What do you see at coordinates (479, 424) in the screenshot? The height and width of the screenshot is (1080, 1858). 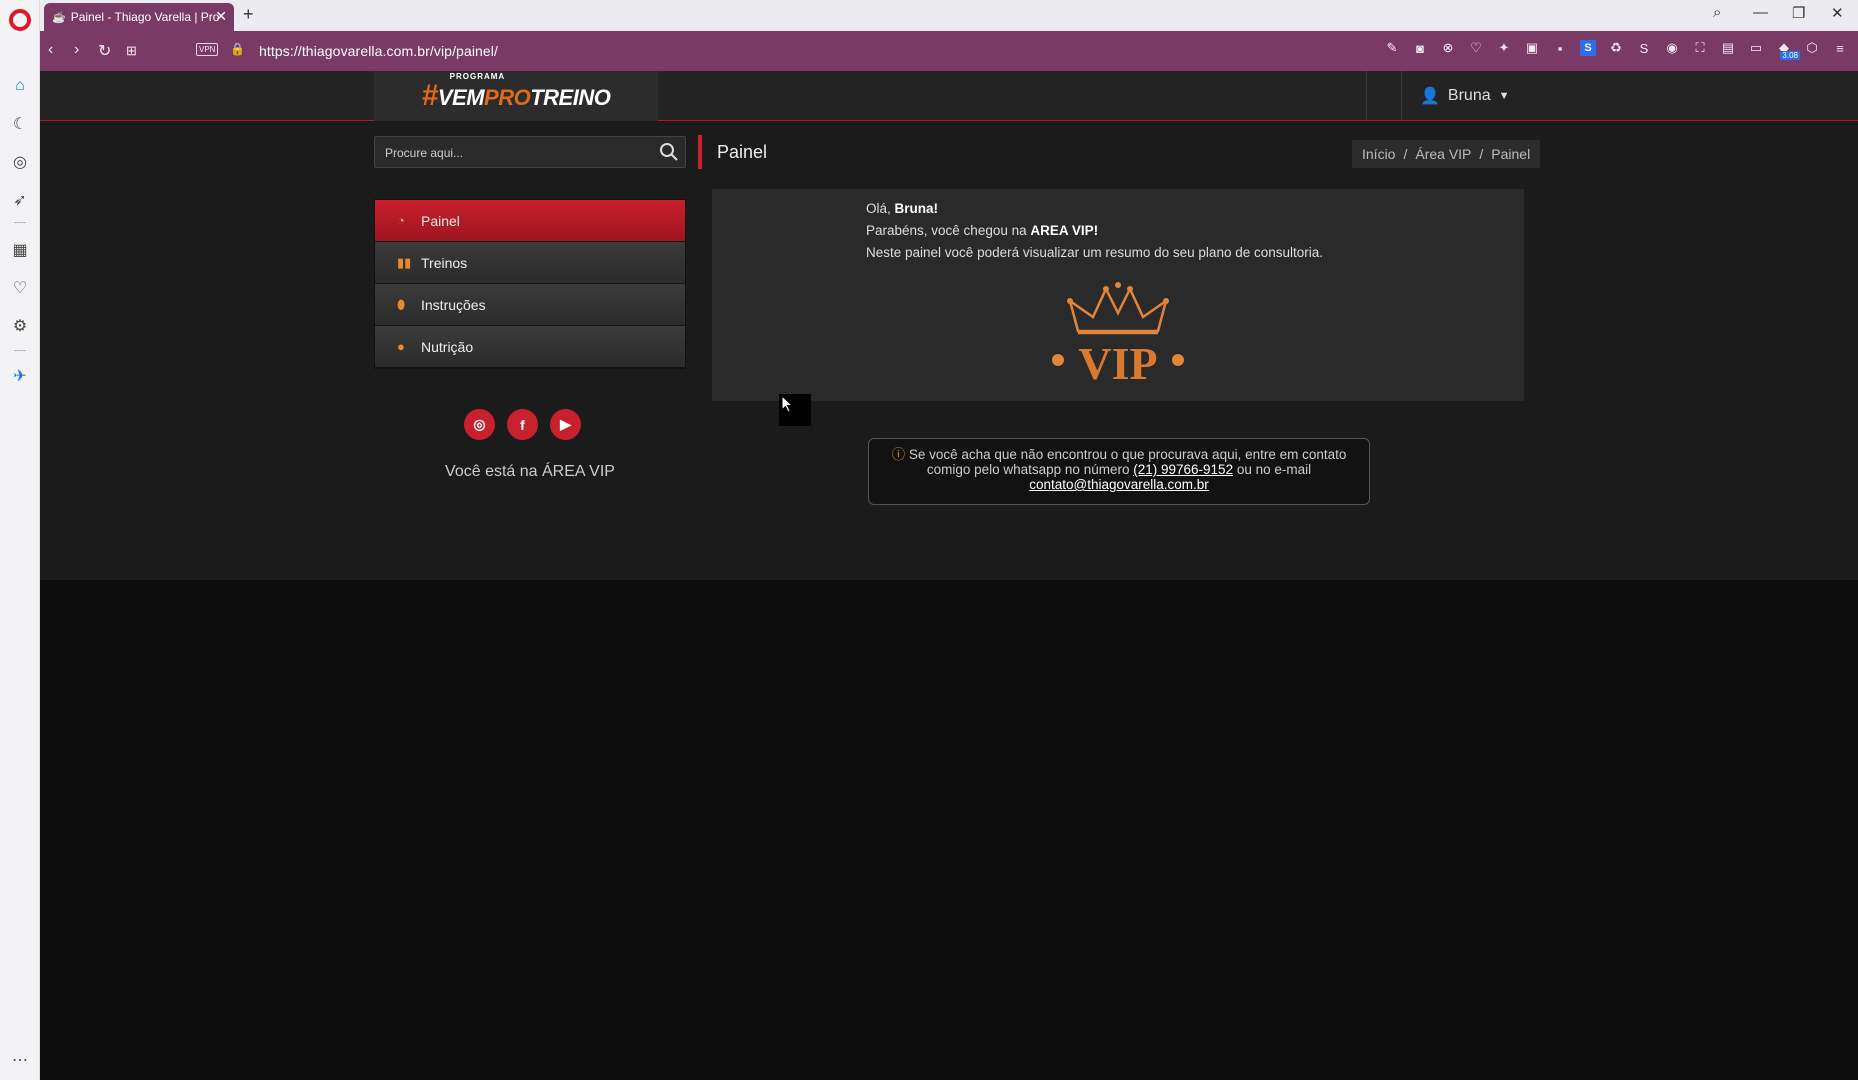 I see `instagram-icon: ◎` at bounding box center [479, 424].